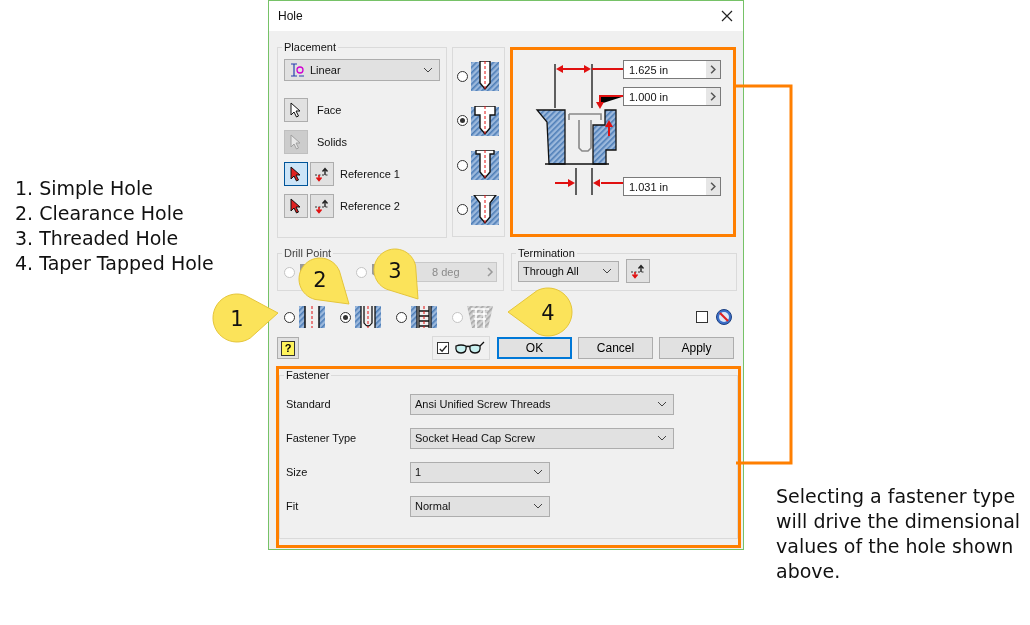 This screenshot has width=1030, height=625. I want to click on help-button: ?, so click(288, 348).